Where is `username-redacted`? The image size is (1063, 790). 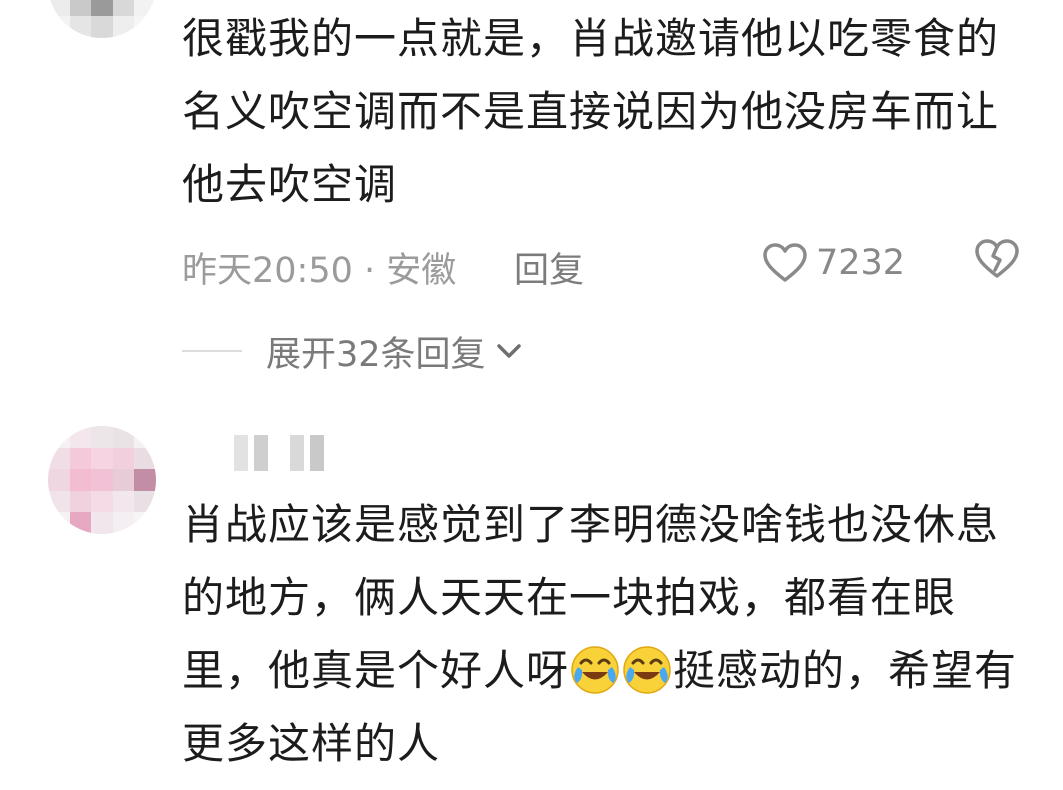 username-redacted is located at coordinates (279, 453).